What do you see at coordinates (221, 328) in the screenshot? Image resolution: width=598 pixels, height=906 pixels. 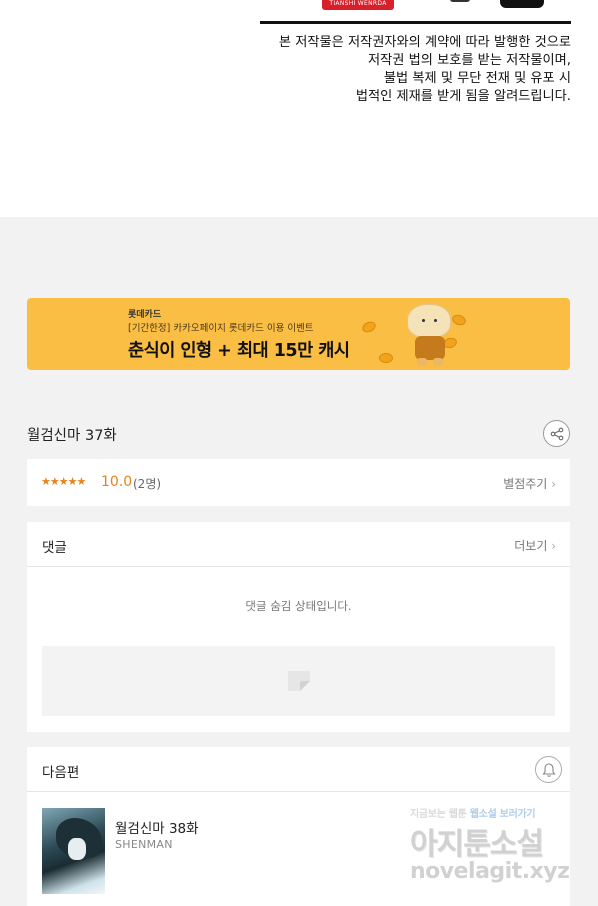 I see `banner-subtitle: [기간한정] 카카오페이지 롯데카드 이용 이벤트` at bounding box center [221, 328].